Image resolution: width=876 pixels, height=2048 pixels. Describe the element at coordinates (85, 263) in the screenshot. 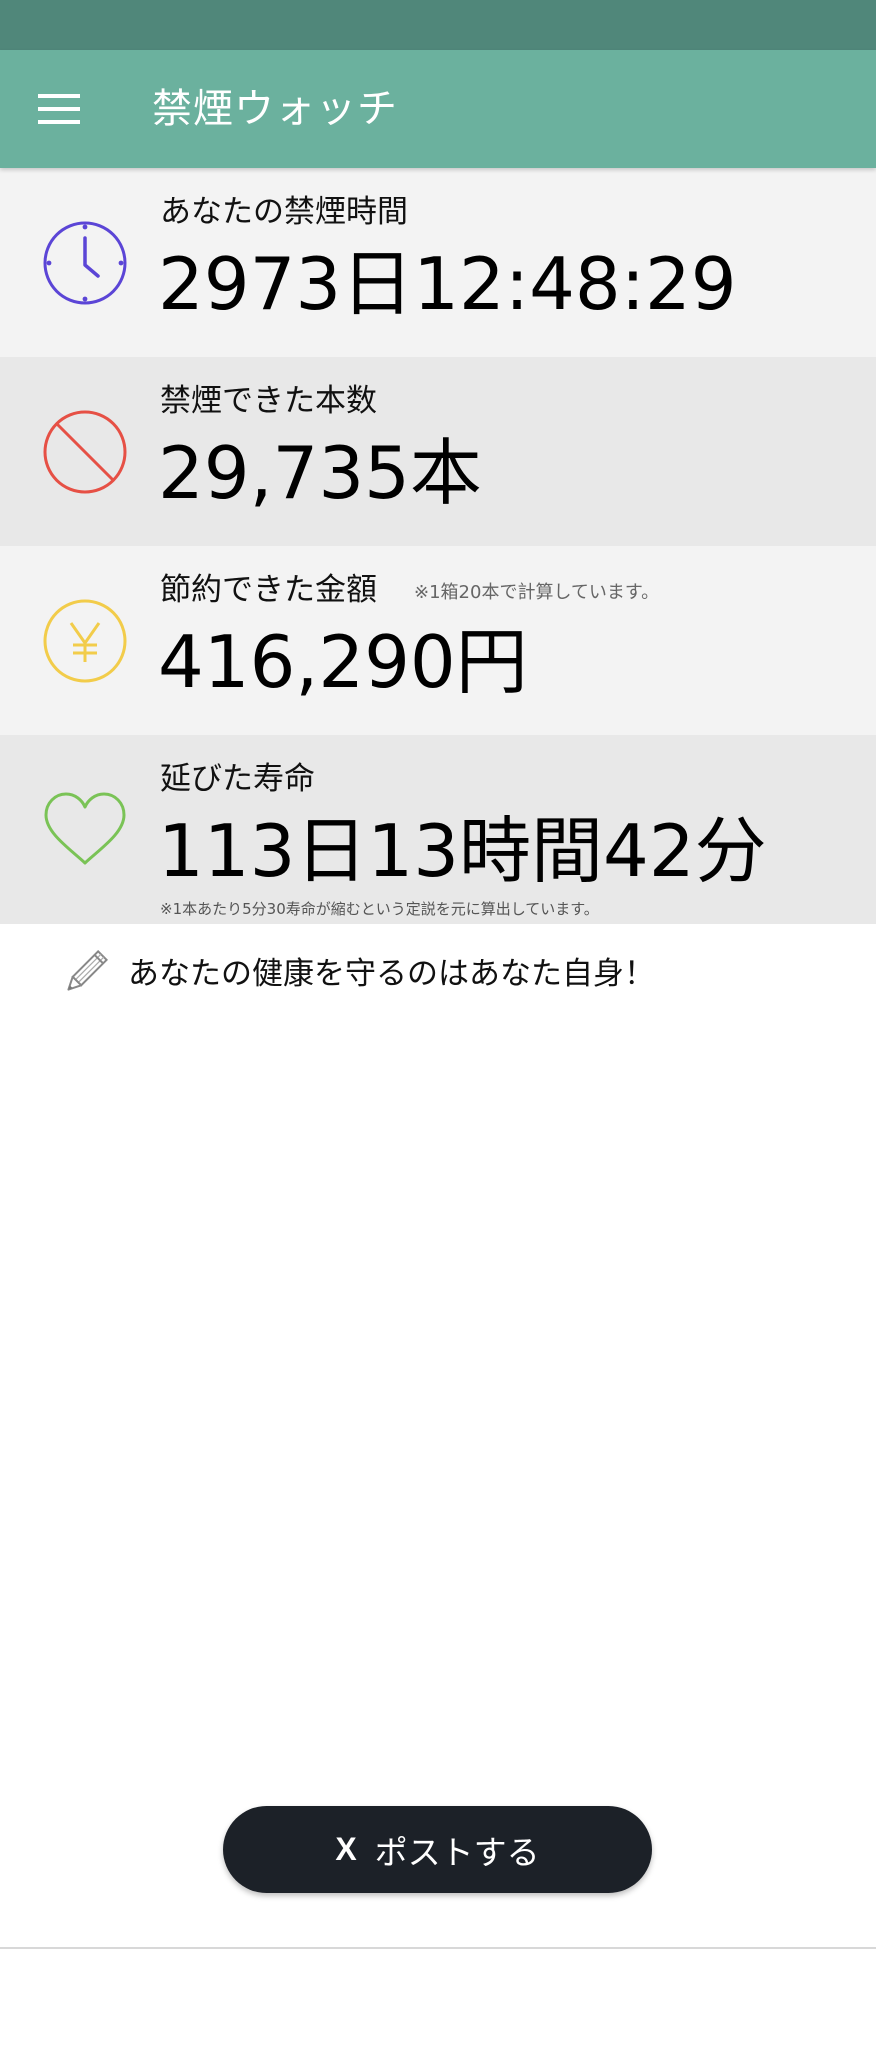

I see `clock-icon` at that location.